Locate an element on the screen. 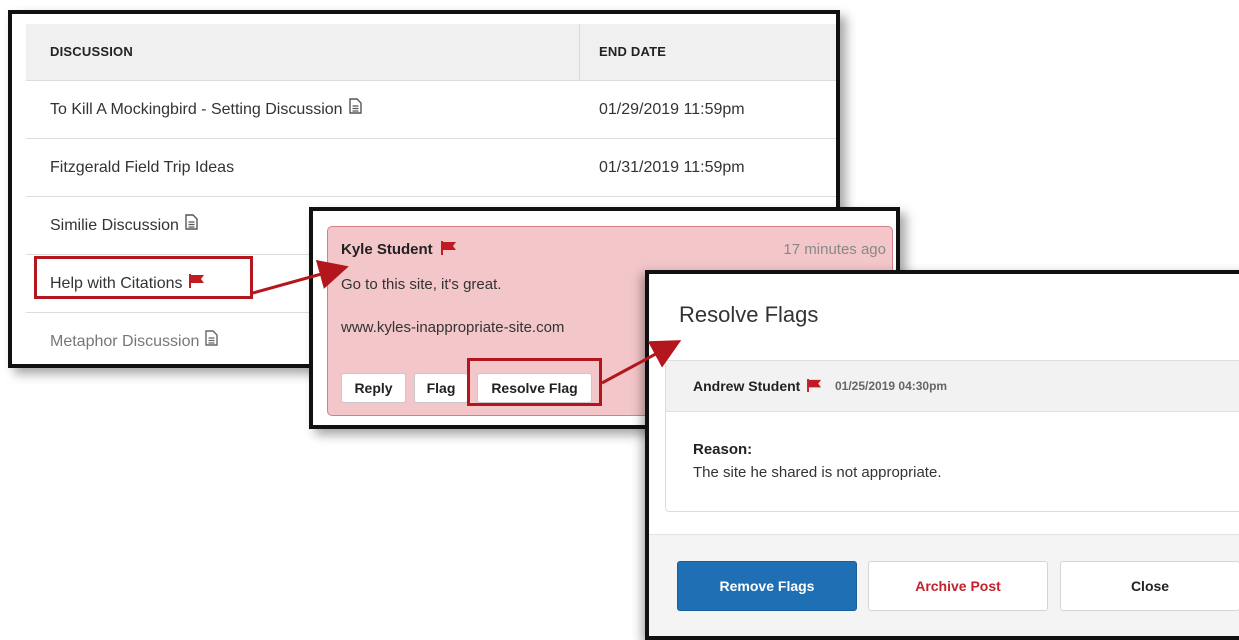 The width and height of the screenshot is (1239, 640). arrow-to-post is located at coordinates (300, 277).